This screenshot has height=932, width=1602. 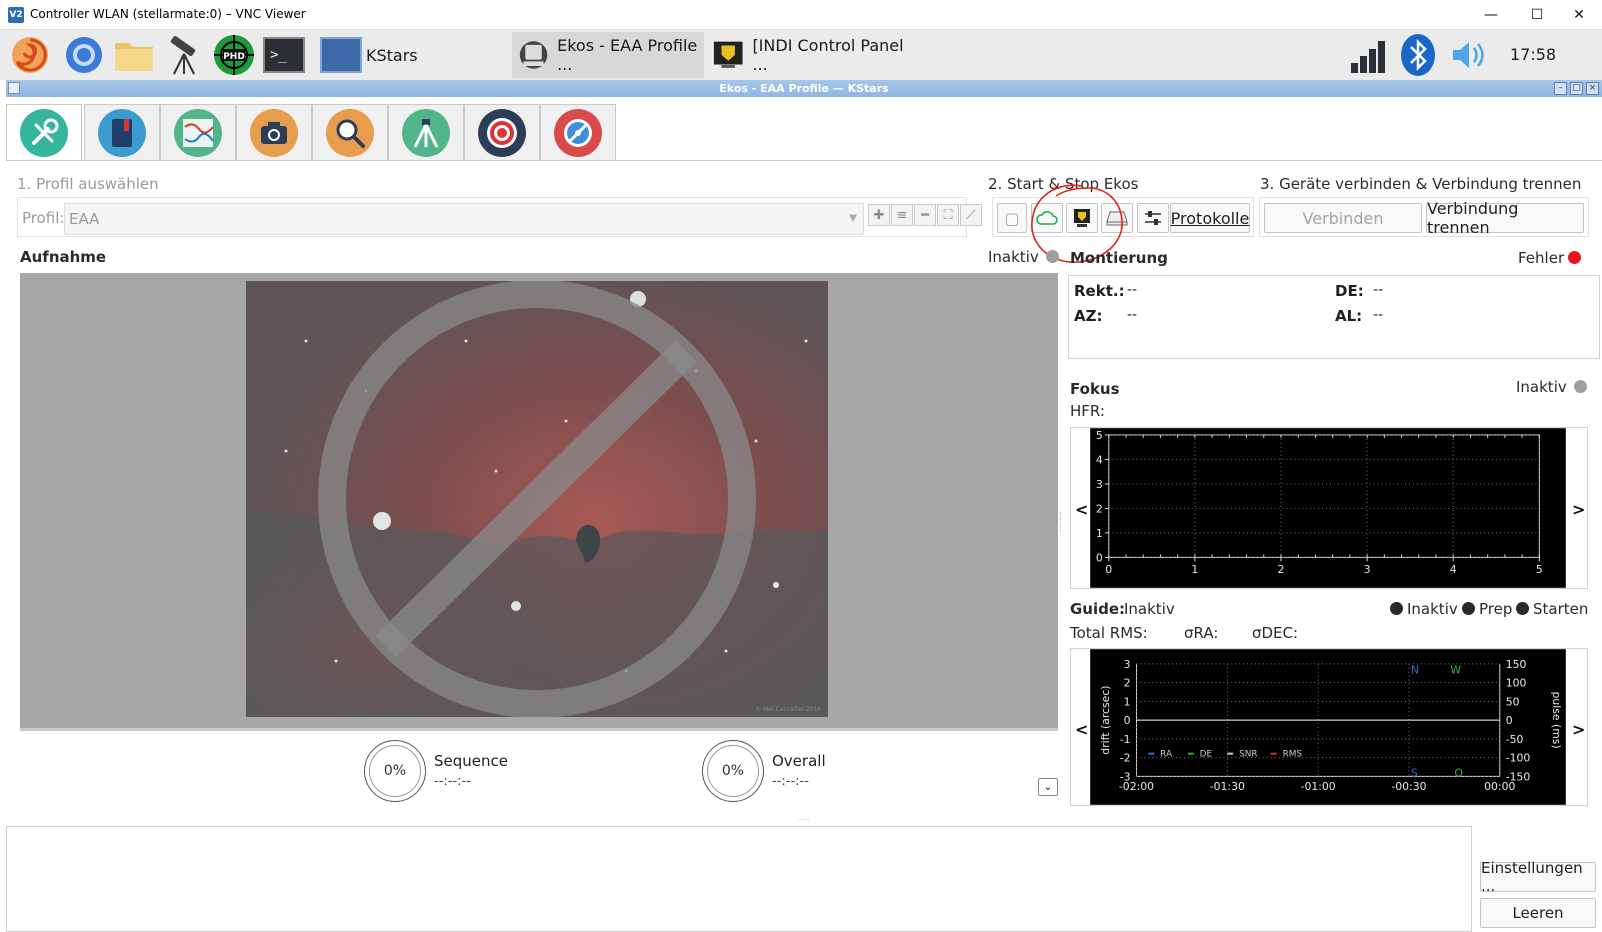 What do you see at coordinates (1367, 569) in the screenshot?
I see `focus-x-tick-label: 3` at bounding box center [1367, 569].